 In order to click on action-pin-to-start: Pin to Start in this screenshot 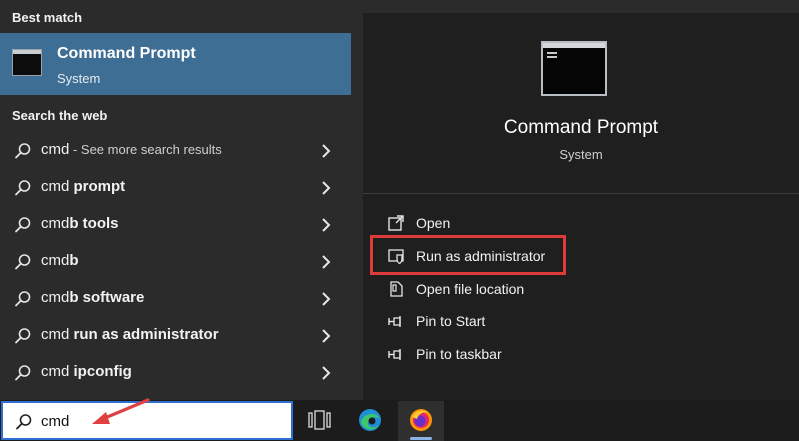, I will do `click(581, 321)`.